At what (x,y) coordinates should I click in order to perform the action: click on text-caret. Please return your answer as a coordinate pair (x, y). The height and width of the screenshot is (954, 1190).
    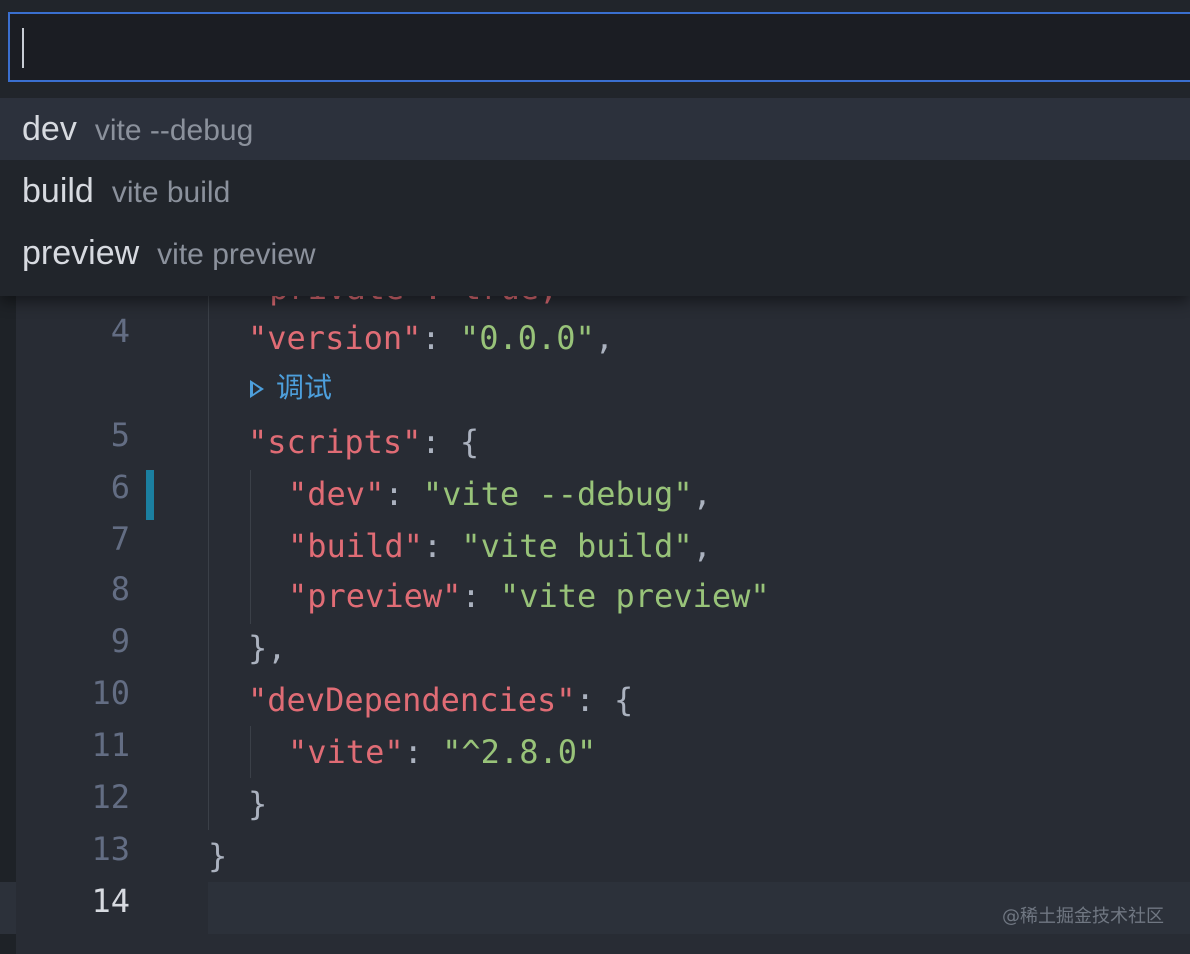
    Looking at the image, I should click on (23, 48).